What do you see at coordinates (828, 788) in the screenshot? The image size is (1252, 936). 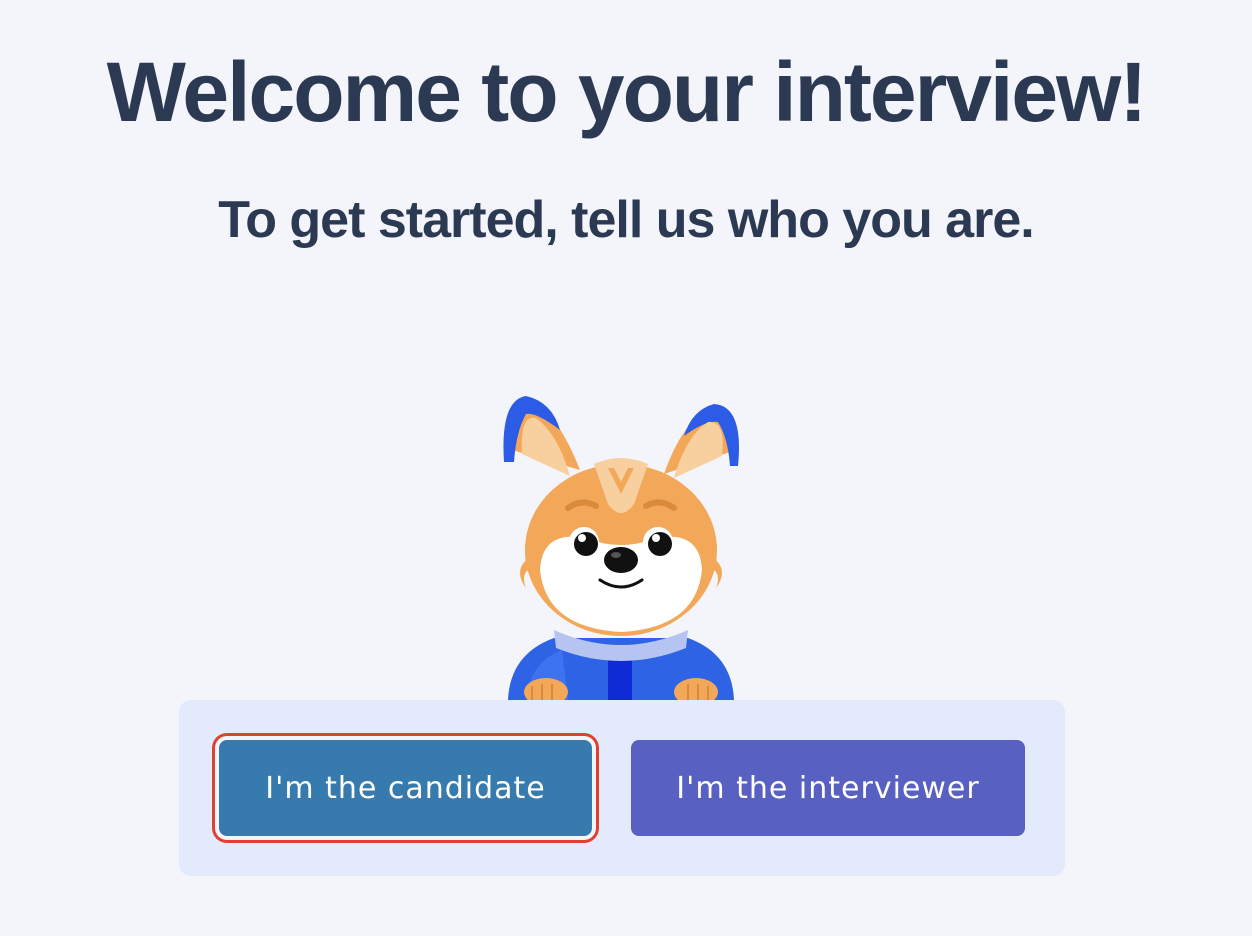 I see `interviewer-button: I'm the interviewer` at bounding box center [828, 788].